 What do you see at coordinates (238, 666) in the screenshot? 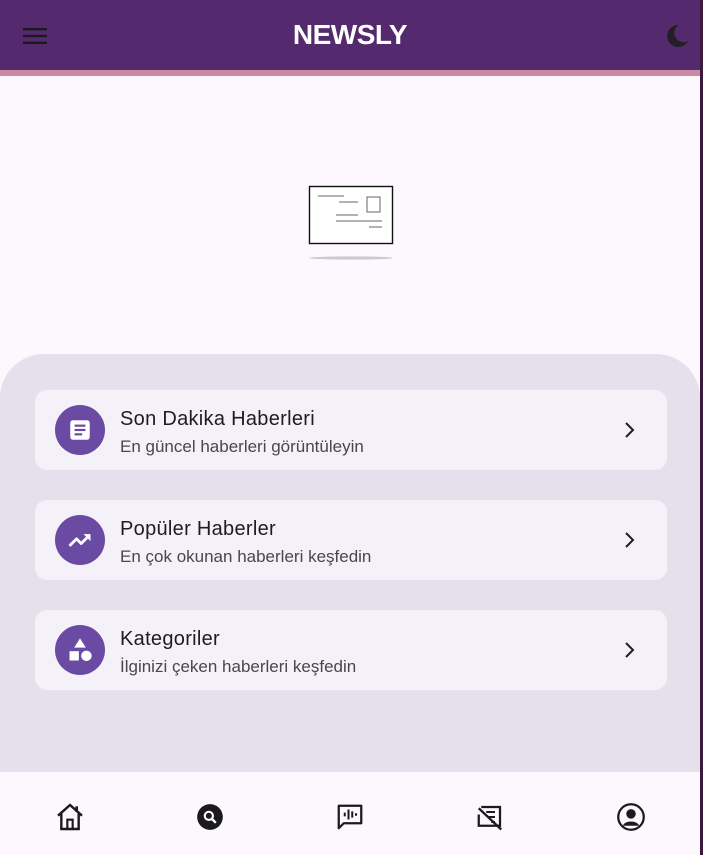
I see `menu-item-subtitle: İlginizi çeken haberleri keşfedin` at bounding box center [238, 666].